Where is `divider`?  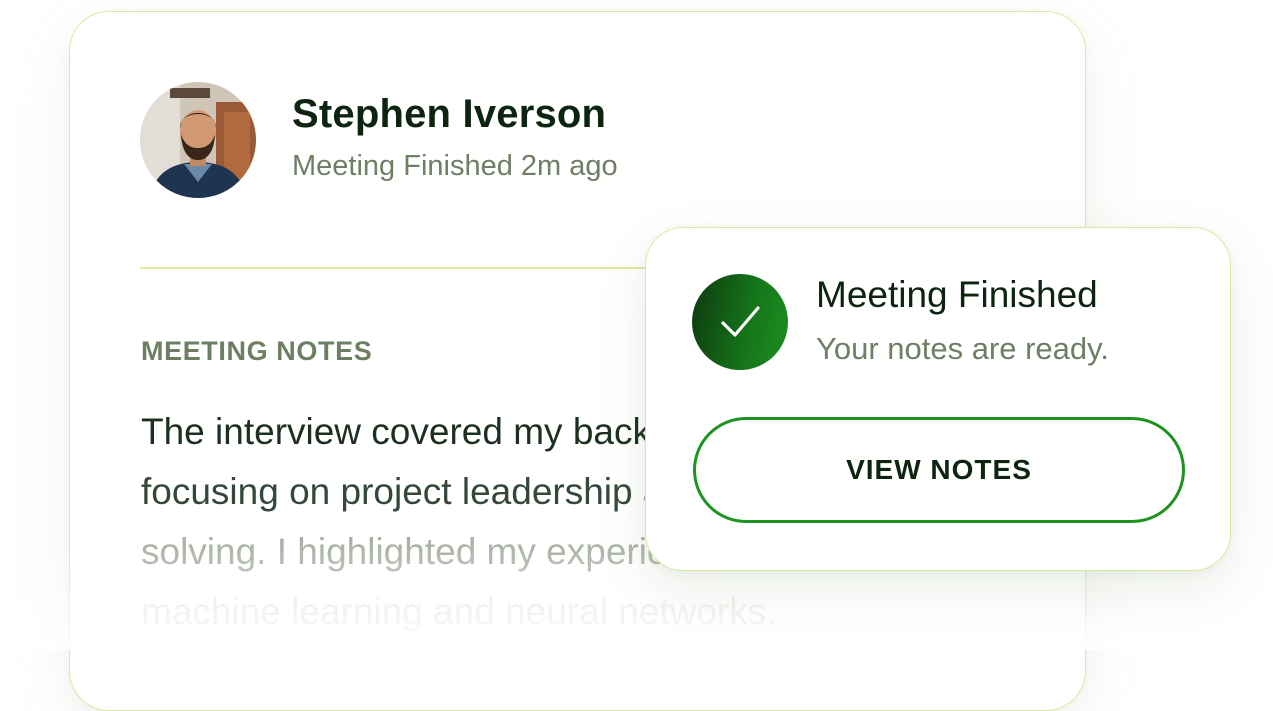 divider is located at coordinates (400, 268).